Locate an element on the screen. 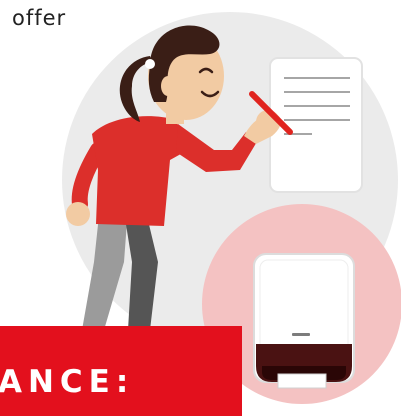  mobile-device-icon is located at coordinates (304, 321).